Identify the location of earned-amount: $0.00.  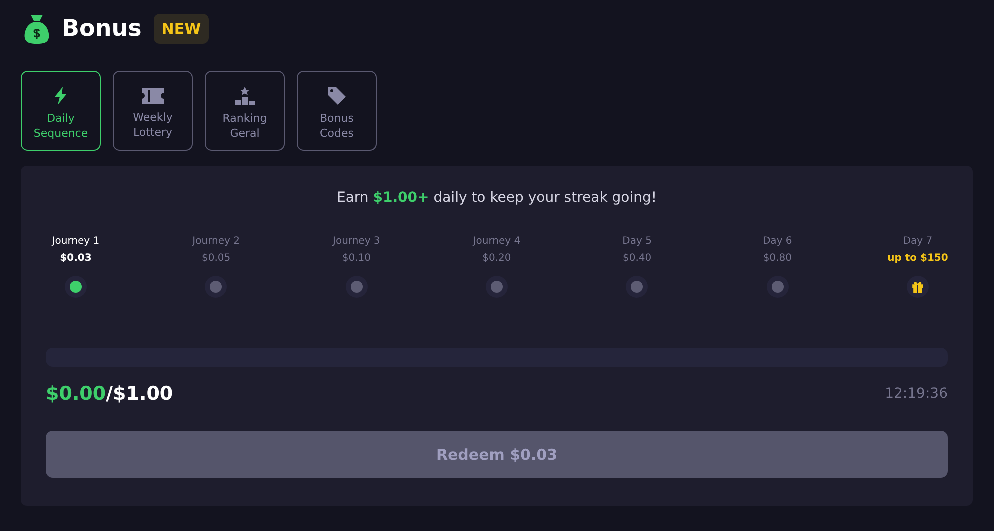
(76, 394).